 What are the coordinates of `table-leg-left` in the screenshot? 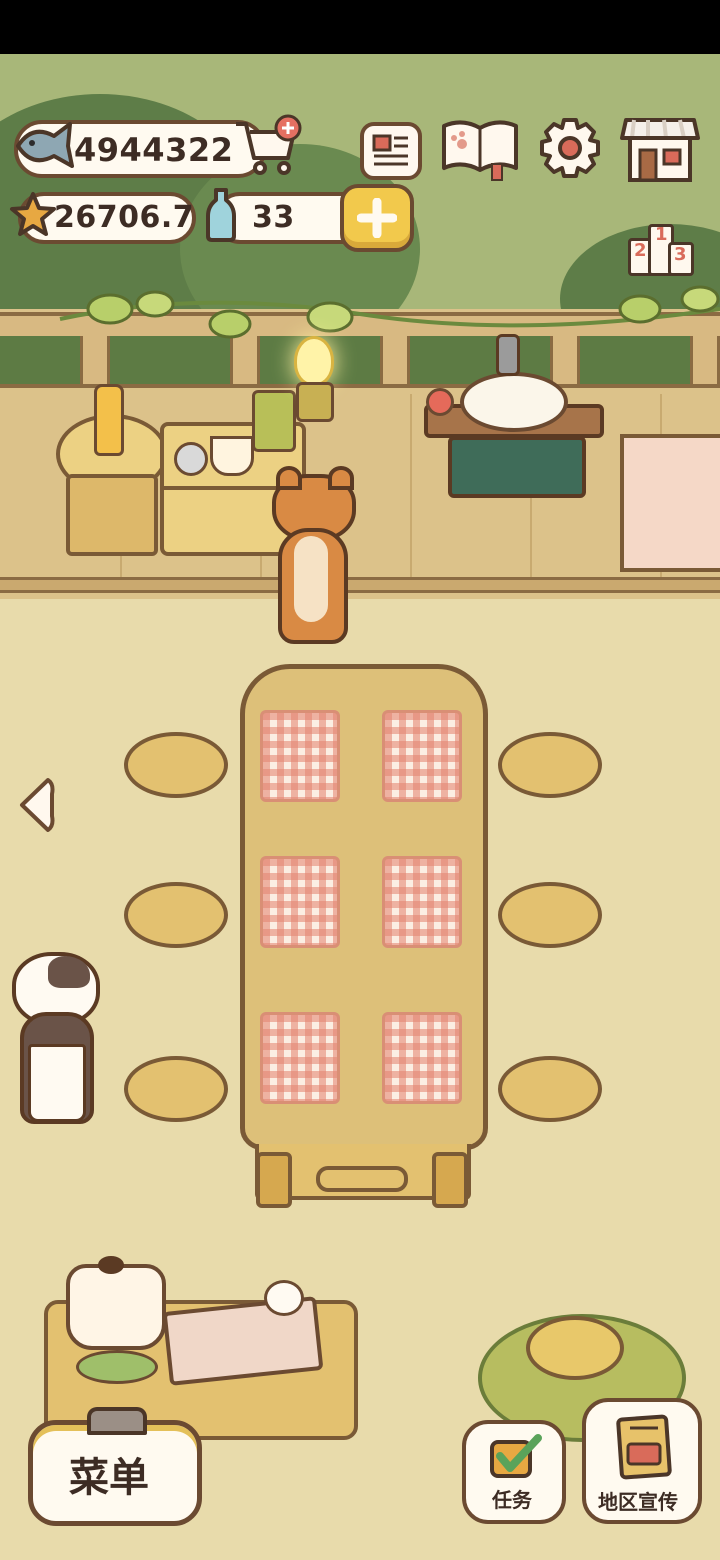 It's located at (274, 1180).